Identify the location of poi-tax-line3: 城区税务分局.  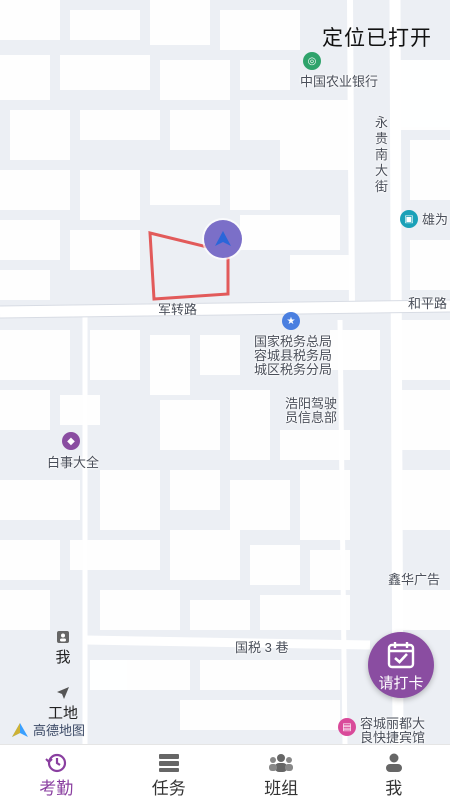
(293, 370).